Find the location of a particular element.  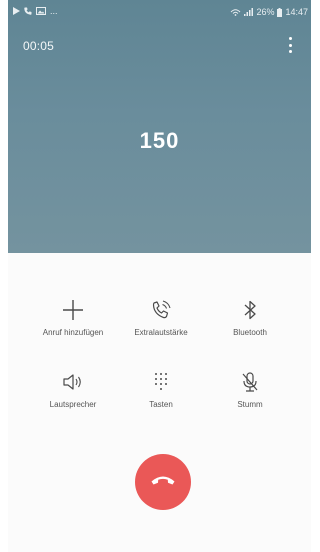

call-timer: 00:05 is located at coordinates (39, 46).